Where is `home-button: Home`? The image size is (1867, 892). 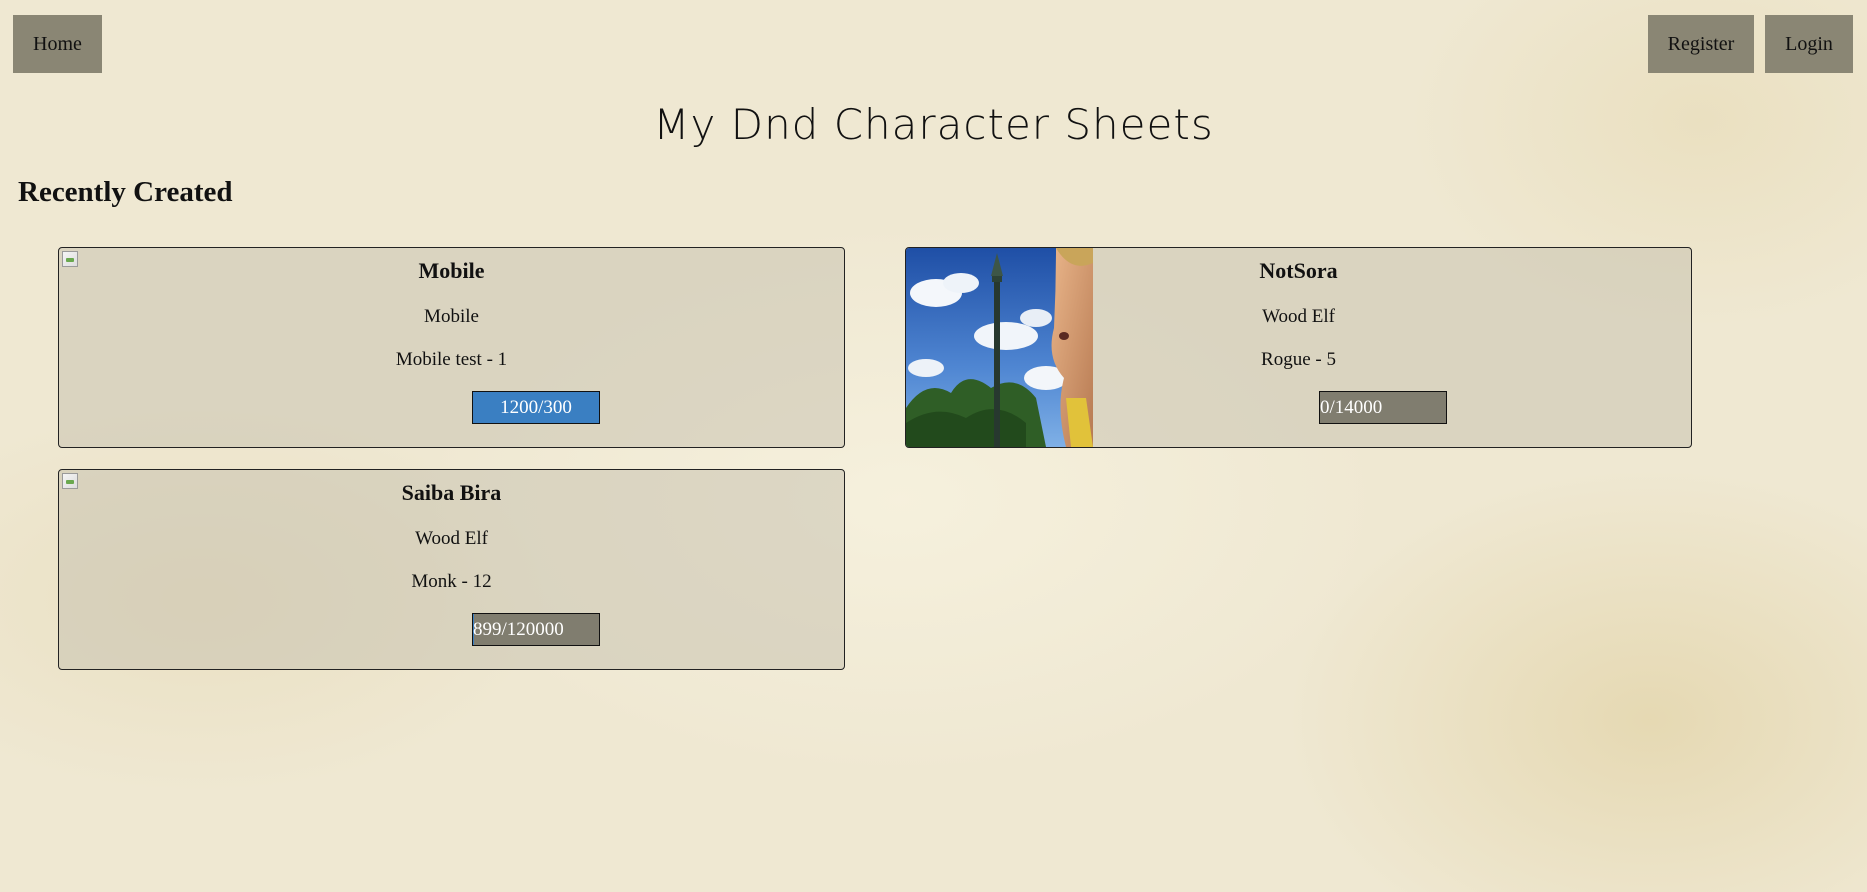 home-button: Home is located at coordinates (57, 44).